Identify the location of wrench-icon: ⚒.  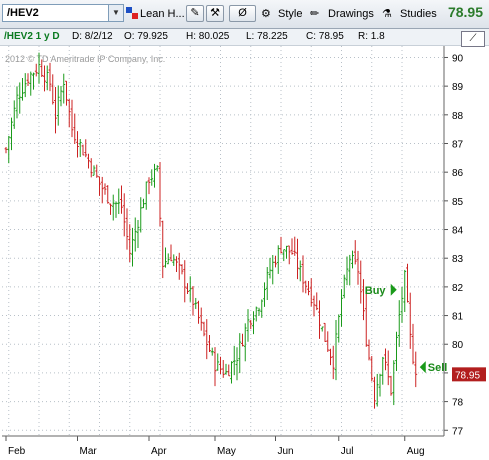
(215, 13).